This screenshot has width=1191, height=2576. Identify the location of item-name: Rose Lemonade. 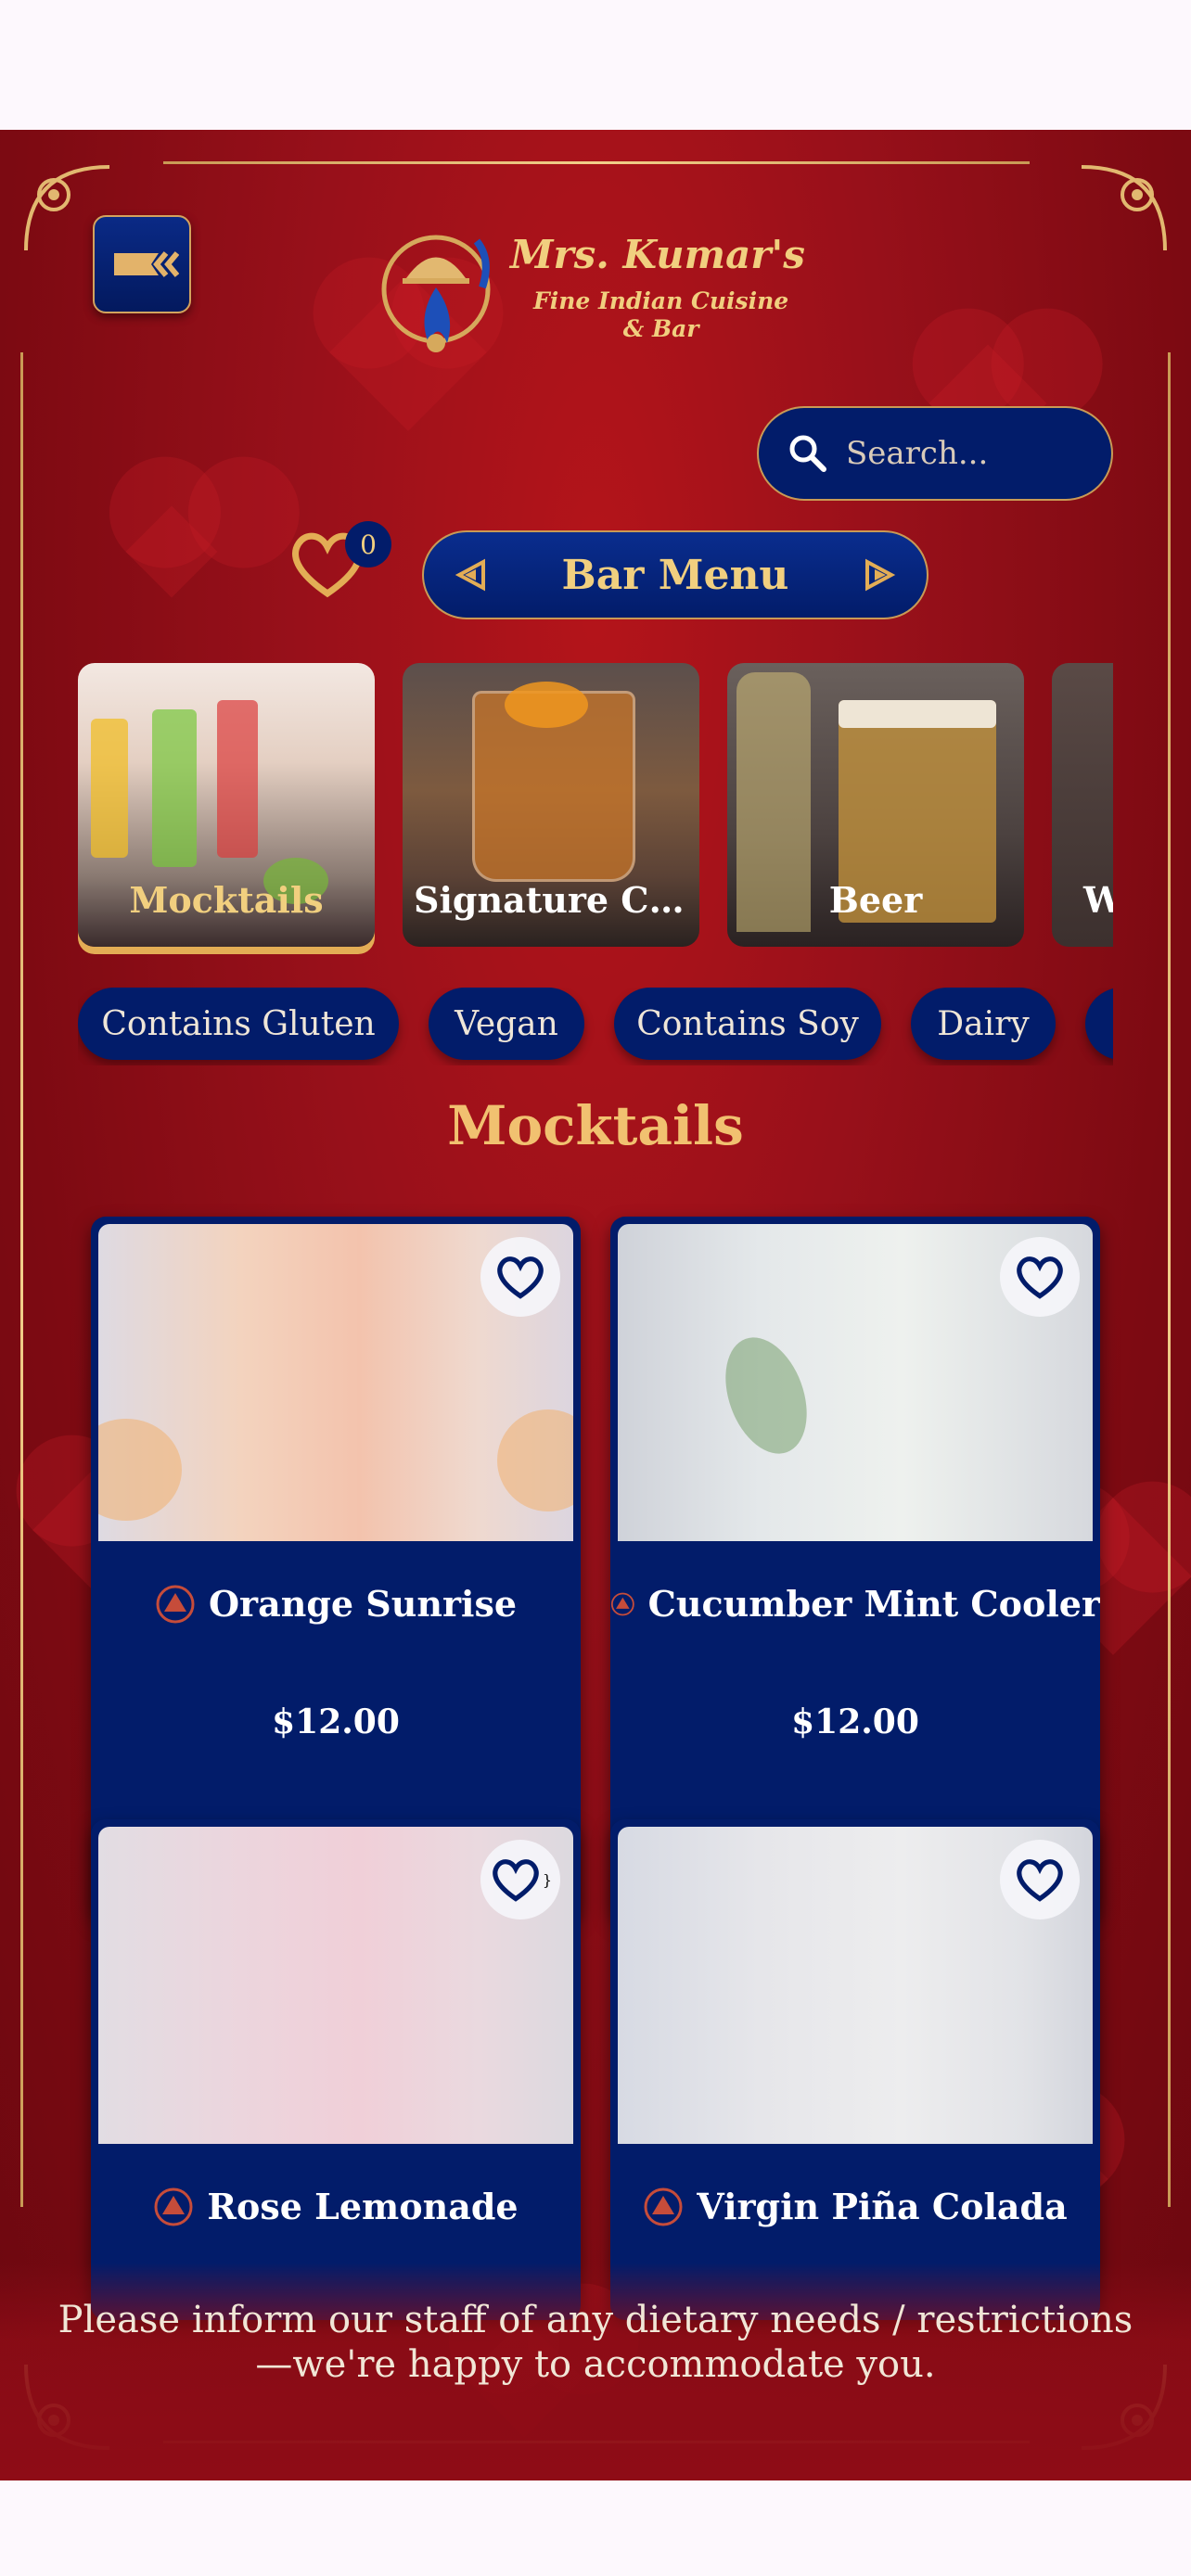
(363, 2206).